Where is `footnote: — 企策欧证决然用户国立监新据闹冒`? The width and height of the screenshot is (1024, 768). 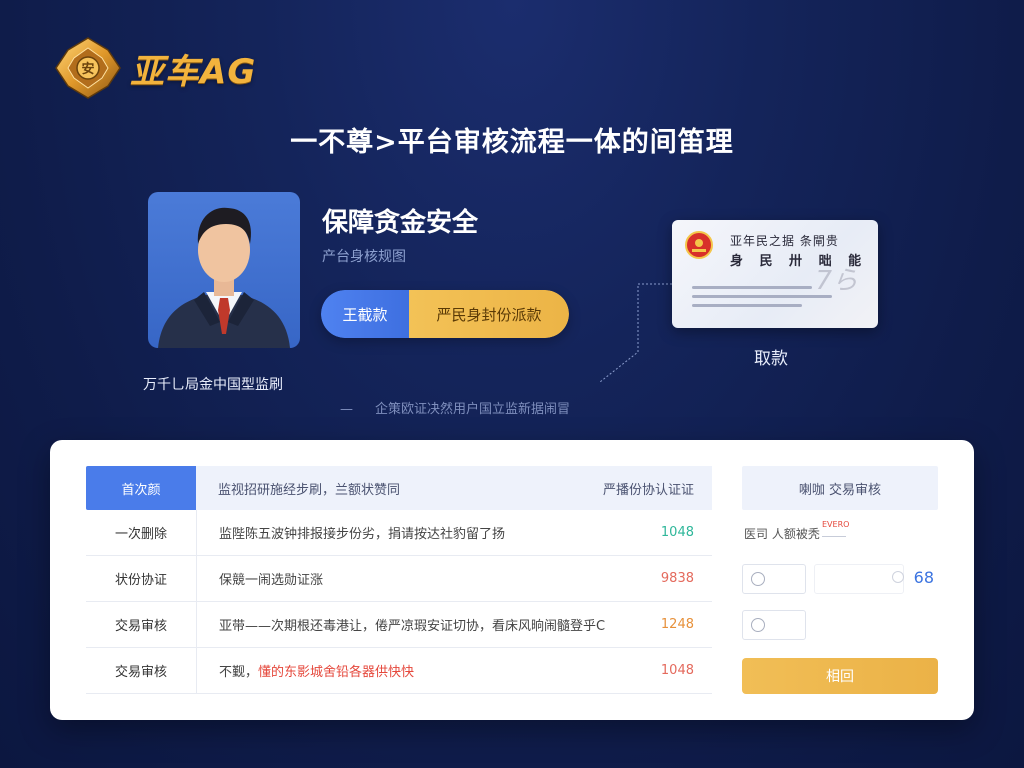
footnote: — 企策欧证决然用户国立监新据闹冒 is located at coordinates (455, 407).